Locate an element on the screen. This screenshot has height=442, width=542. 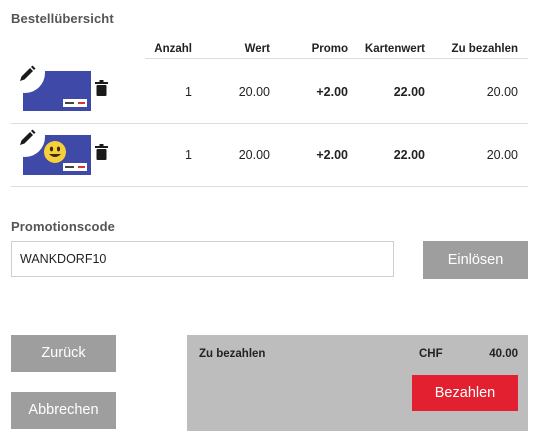
header-divider is located at coordinates (336, 58).